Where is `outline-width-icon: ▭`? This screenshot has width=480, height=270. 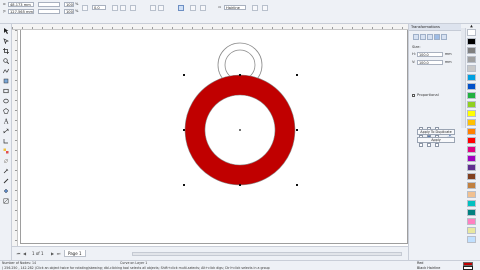
outline-width-icon: ▭ is located at coordinates (220, 7).